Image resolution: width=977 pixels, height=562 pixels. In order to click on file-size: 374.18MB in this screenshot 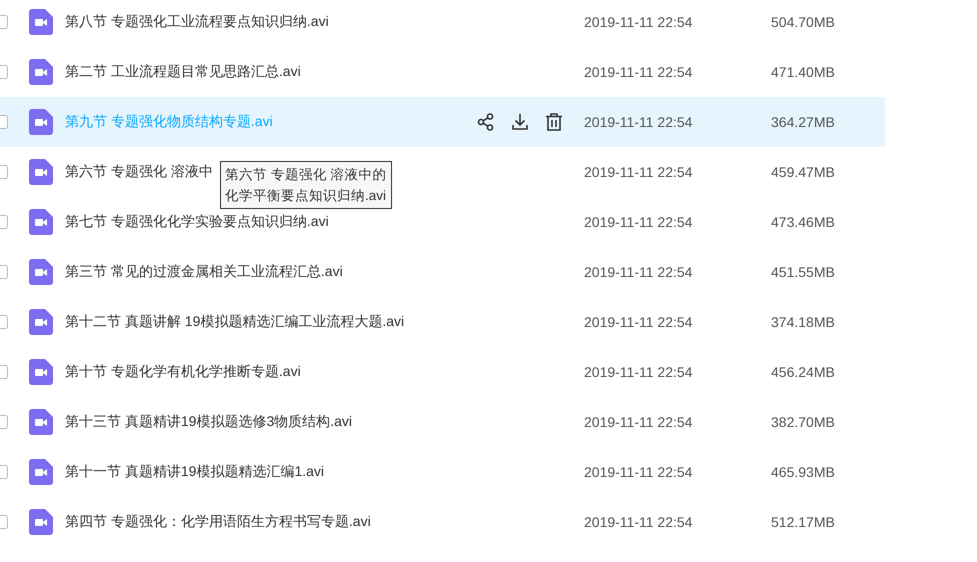, I will do `click(803, 322)`.